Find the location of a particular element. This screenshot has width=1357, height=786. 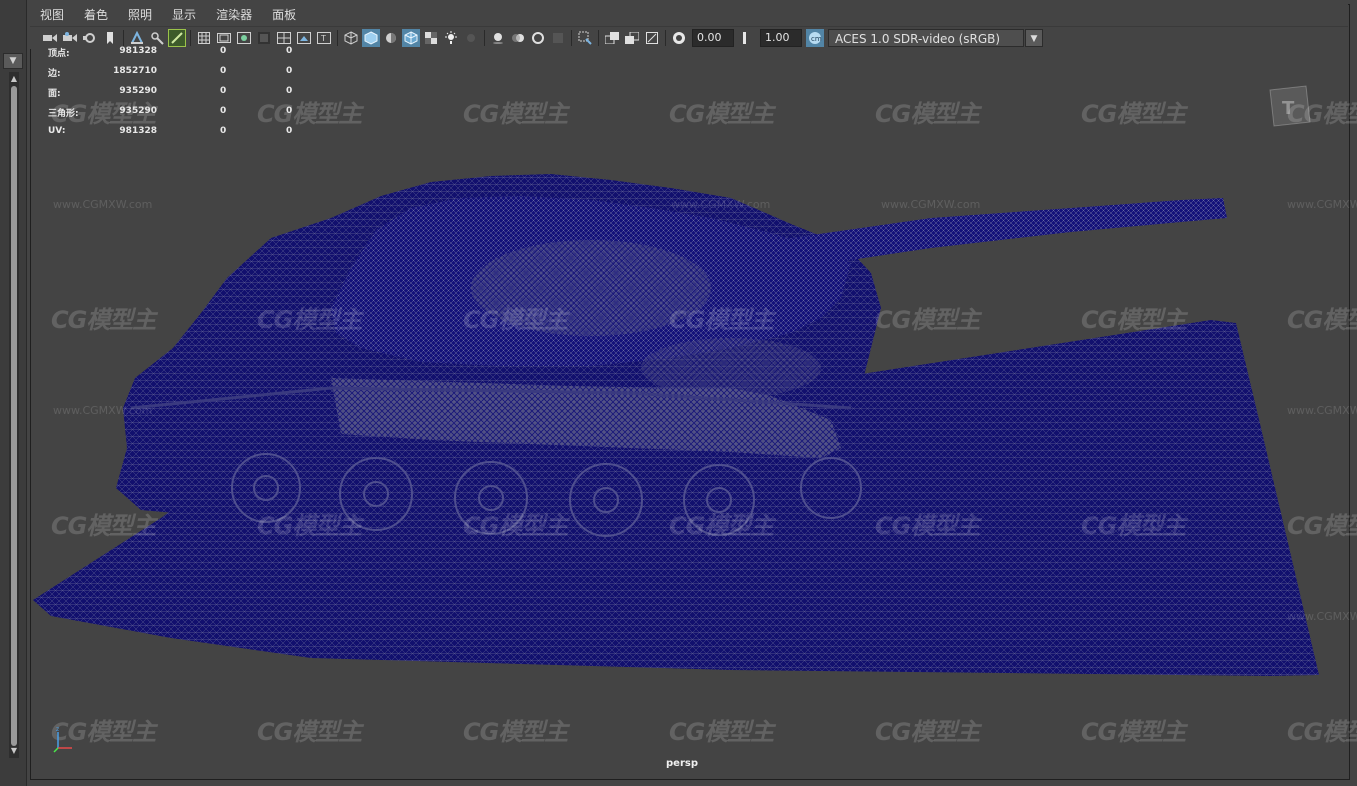

hud-row-edges: 边: 1852710 0 0 is located at coordinates (178, 73).